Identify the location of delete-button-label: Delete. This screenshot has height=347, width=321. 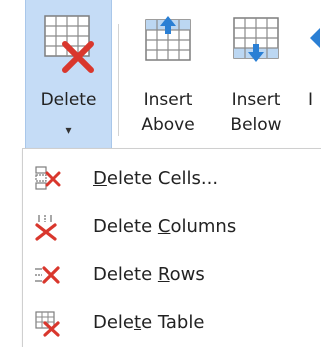
(68, 100).